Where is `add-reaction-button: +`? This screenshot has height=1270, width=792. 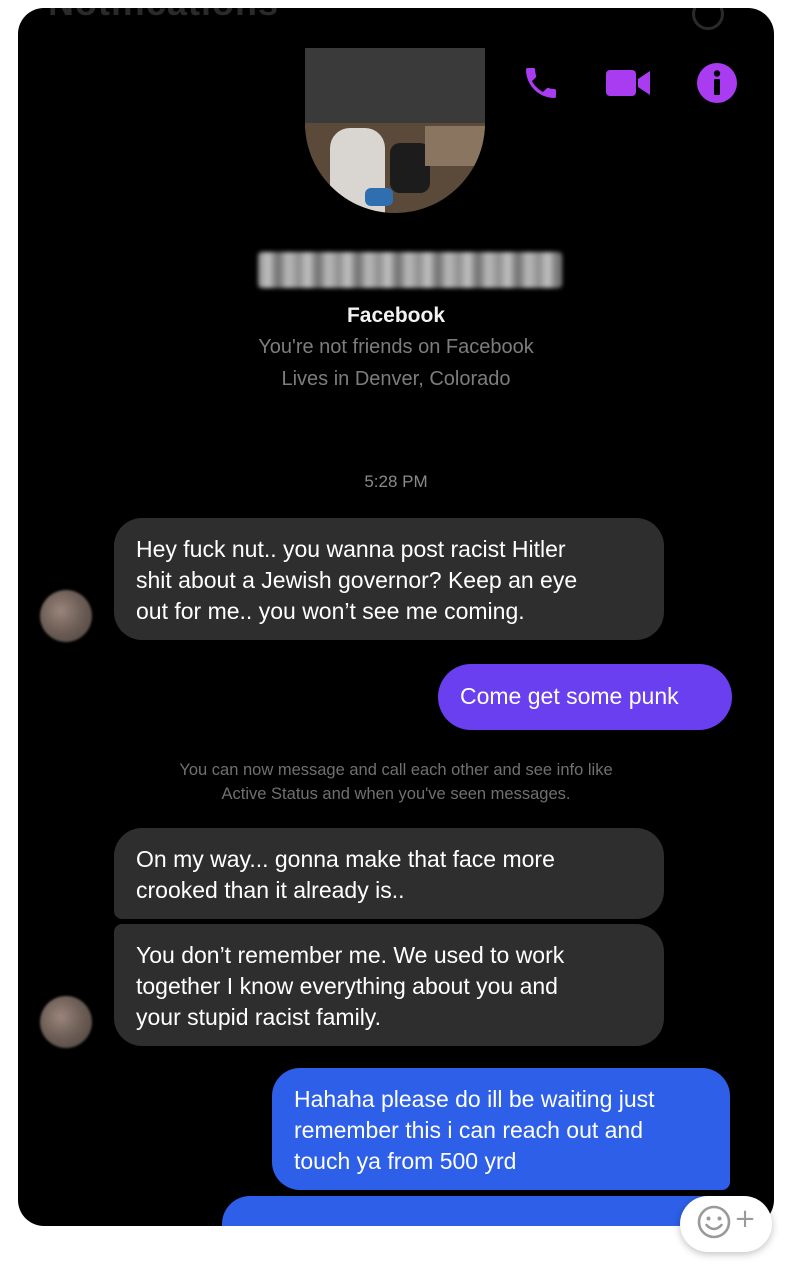 add-reaction-button: + is located at coordinates (726, 1224).